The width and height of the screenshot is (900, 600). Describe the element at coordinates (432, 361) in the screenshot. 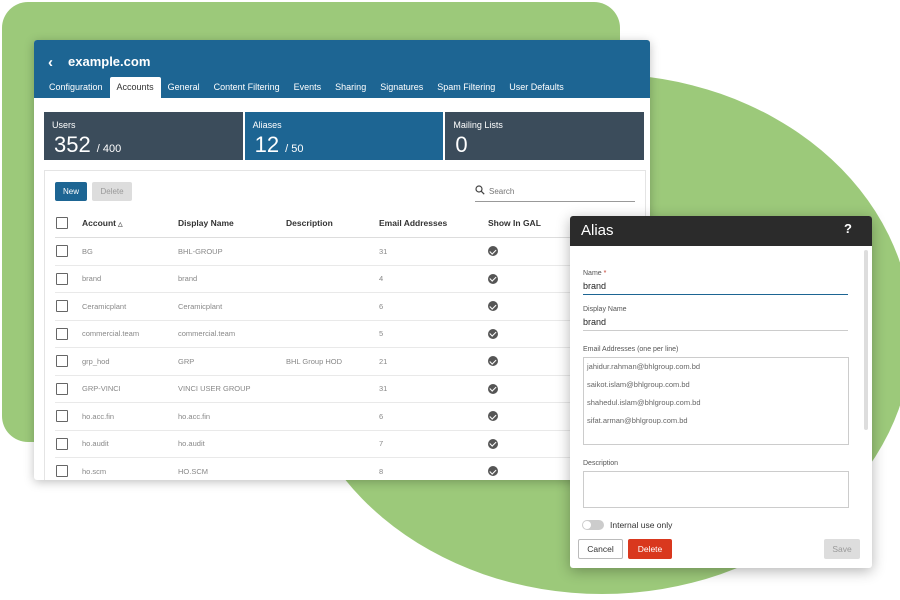

I see `email-count-cell: 21` at that location.